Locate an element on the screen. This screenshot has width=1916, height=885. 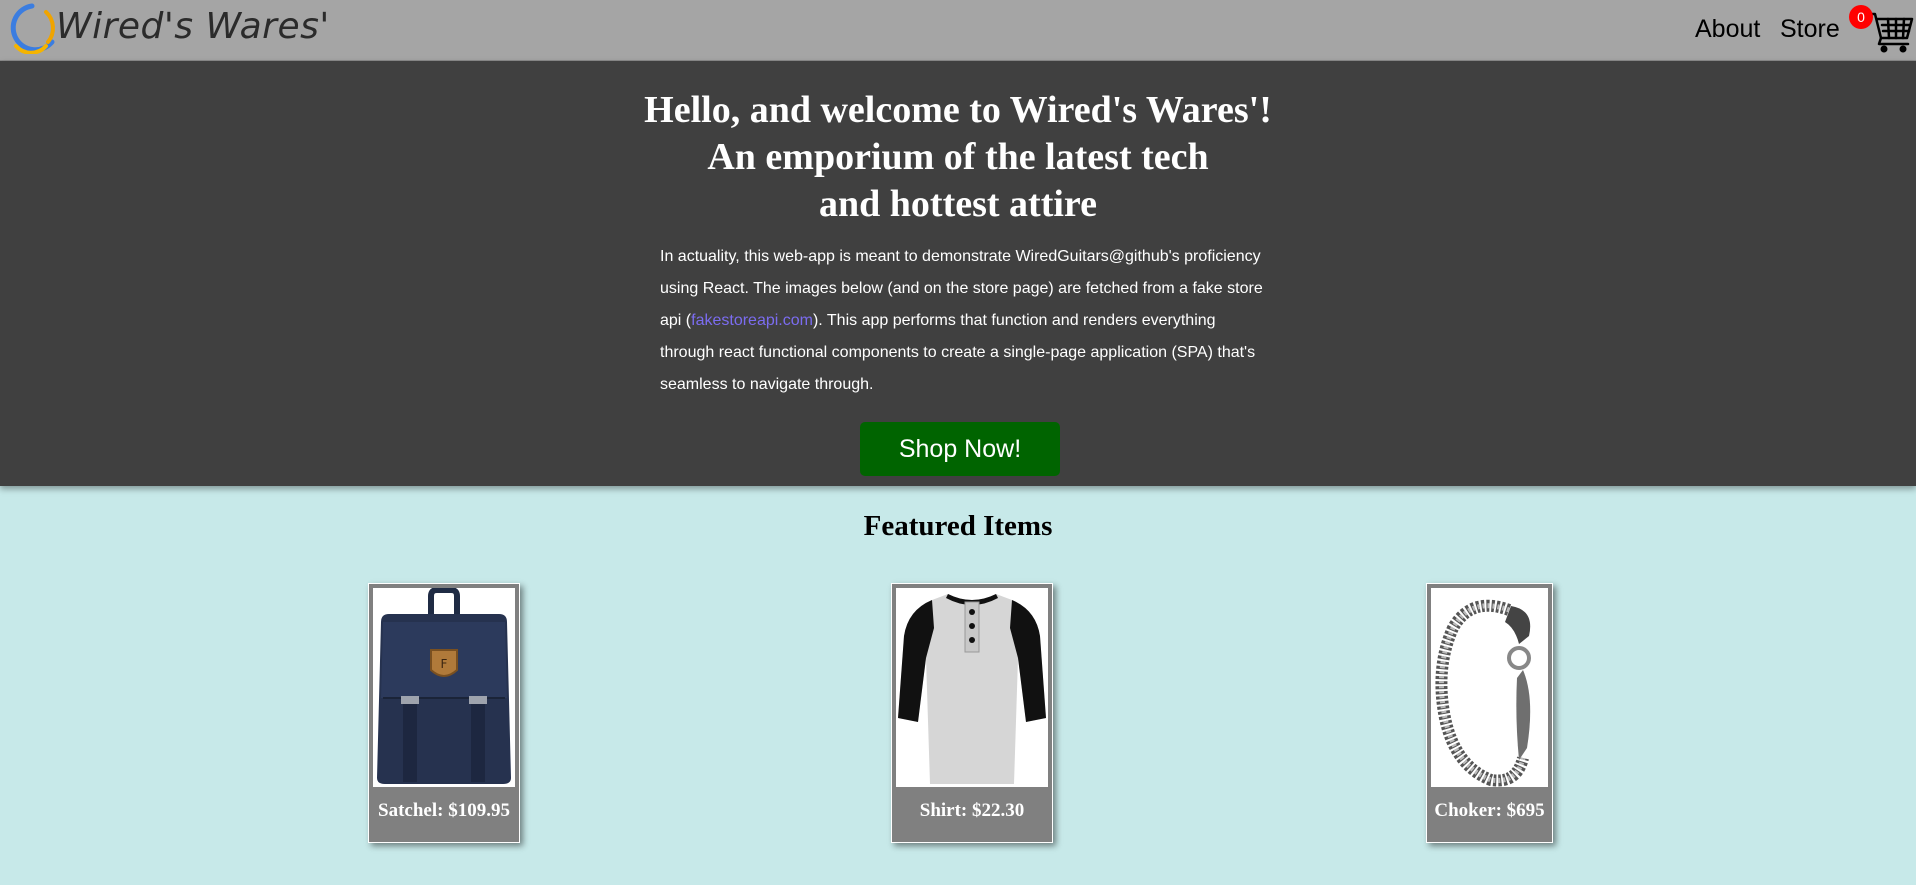
featured-item-card-satchel: F Satchel: $109.95 is located at coordinates (444, 713).